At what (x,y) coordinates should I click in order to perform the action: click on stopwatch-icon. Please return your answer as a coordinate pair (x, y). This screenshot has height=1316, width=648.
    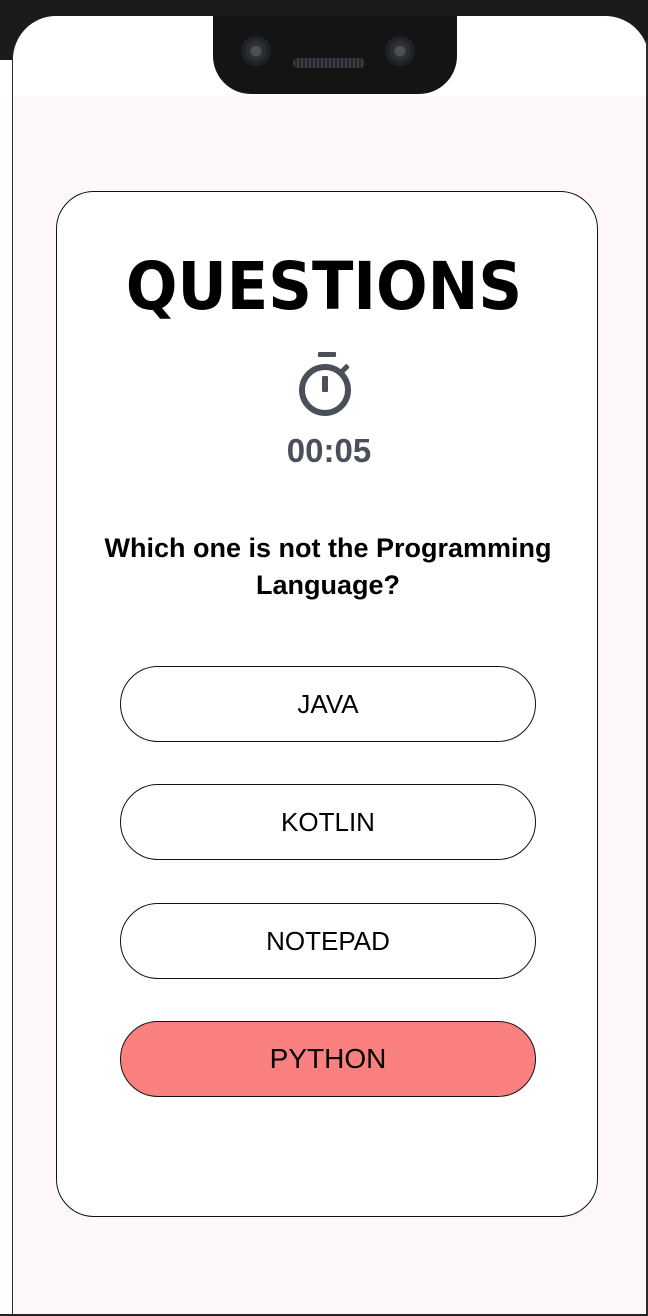
    Looking at the image, I should click on (325, 384).